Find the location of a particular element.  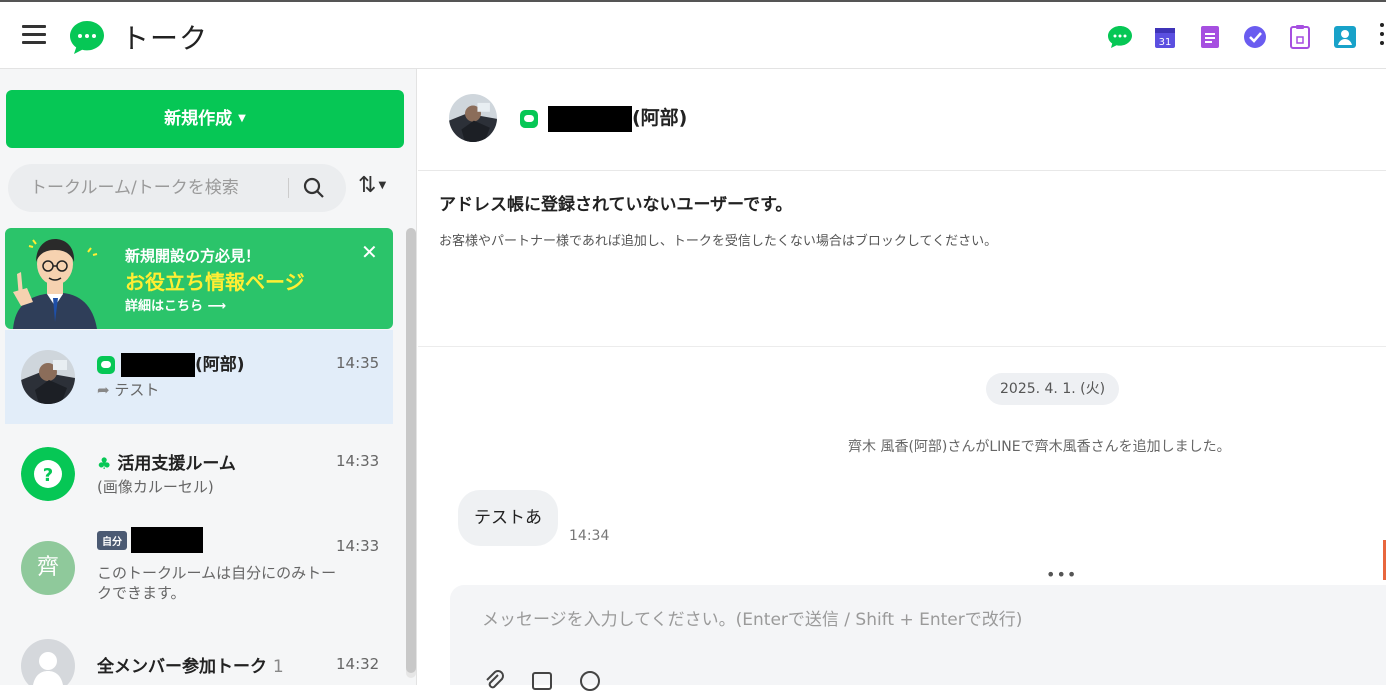

chat-list-item: (阿部) 14:35 ➦ テスト is located at coordinates (199, 377).